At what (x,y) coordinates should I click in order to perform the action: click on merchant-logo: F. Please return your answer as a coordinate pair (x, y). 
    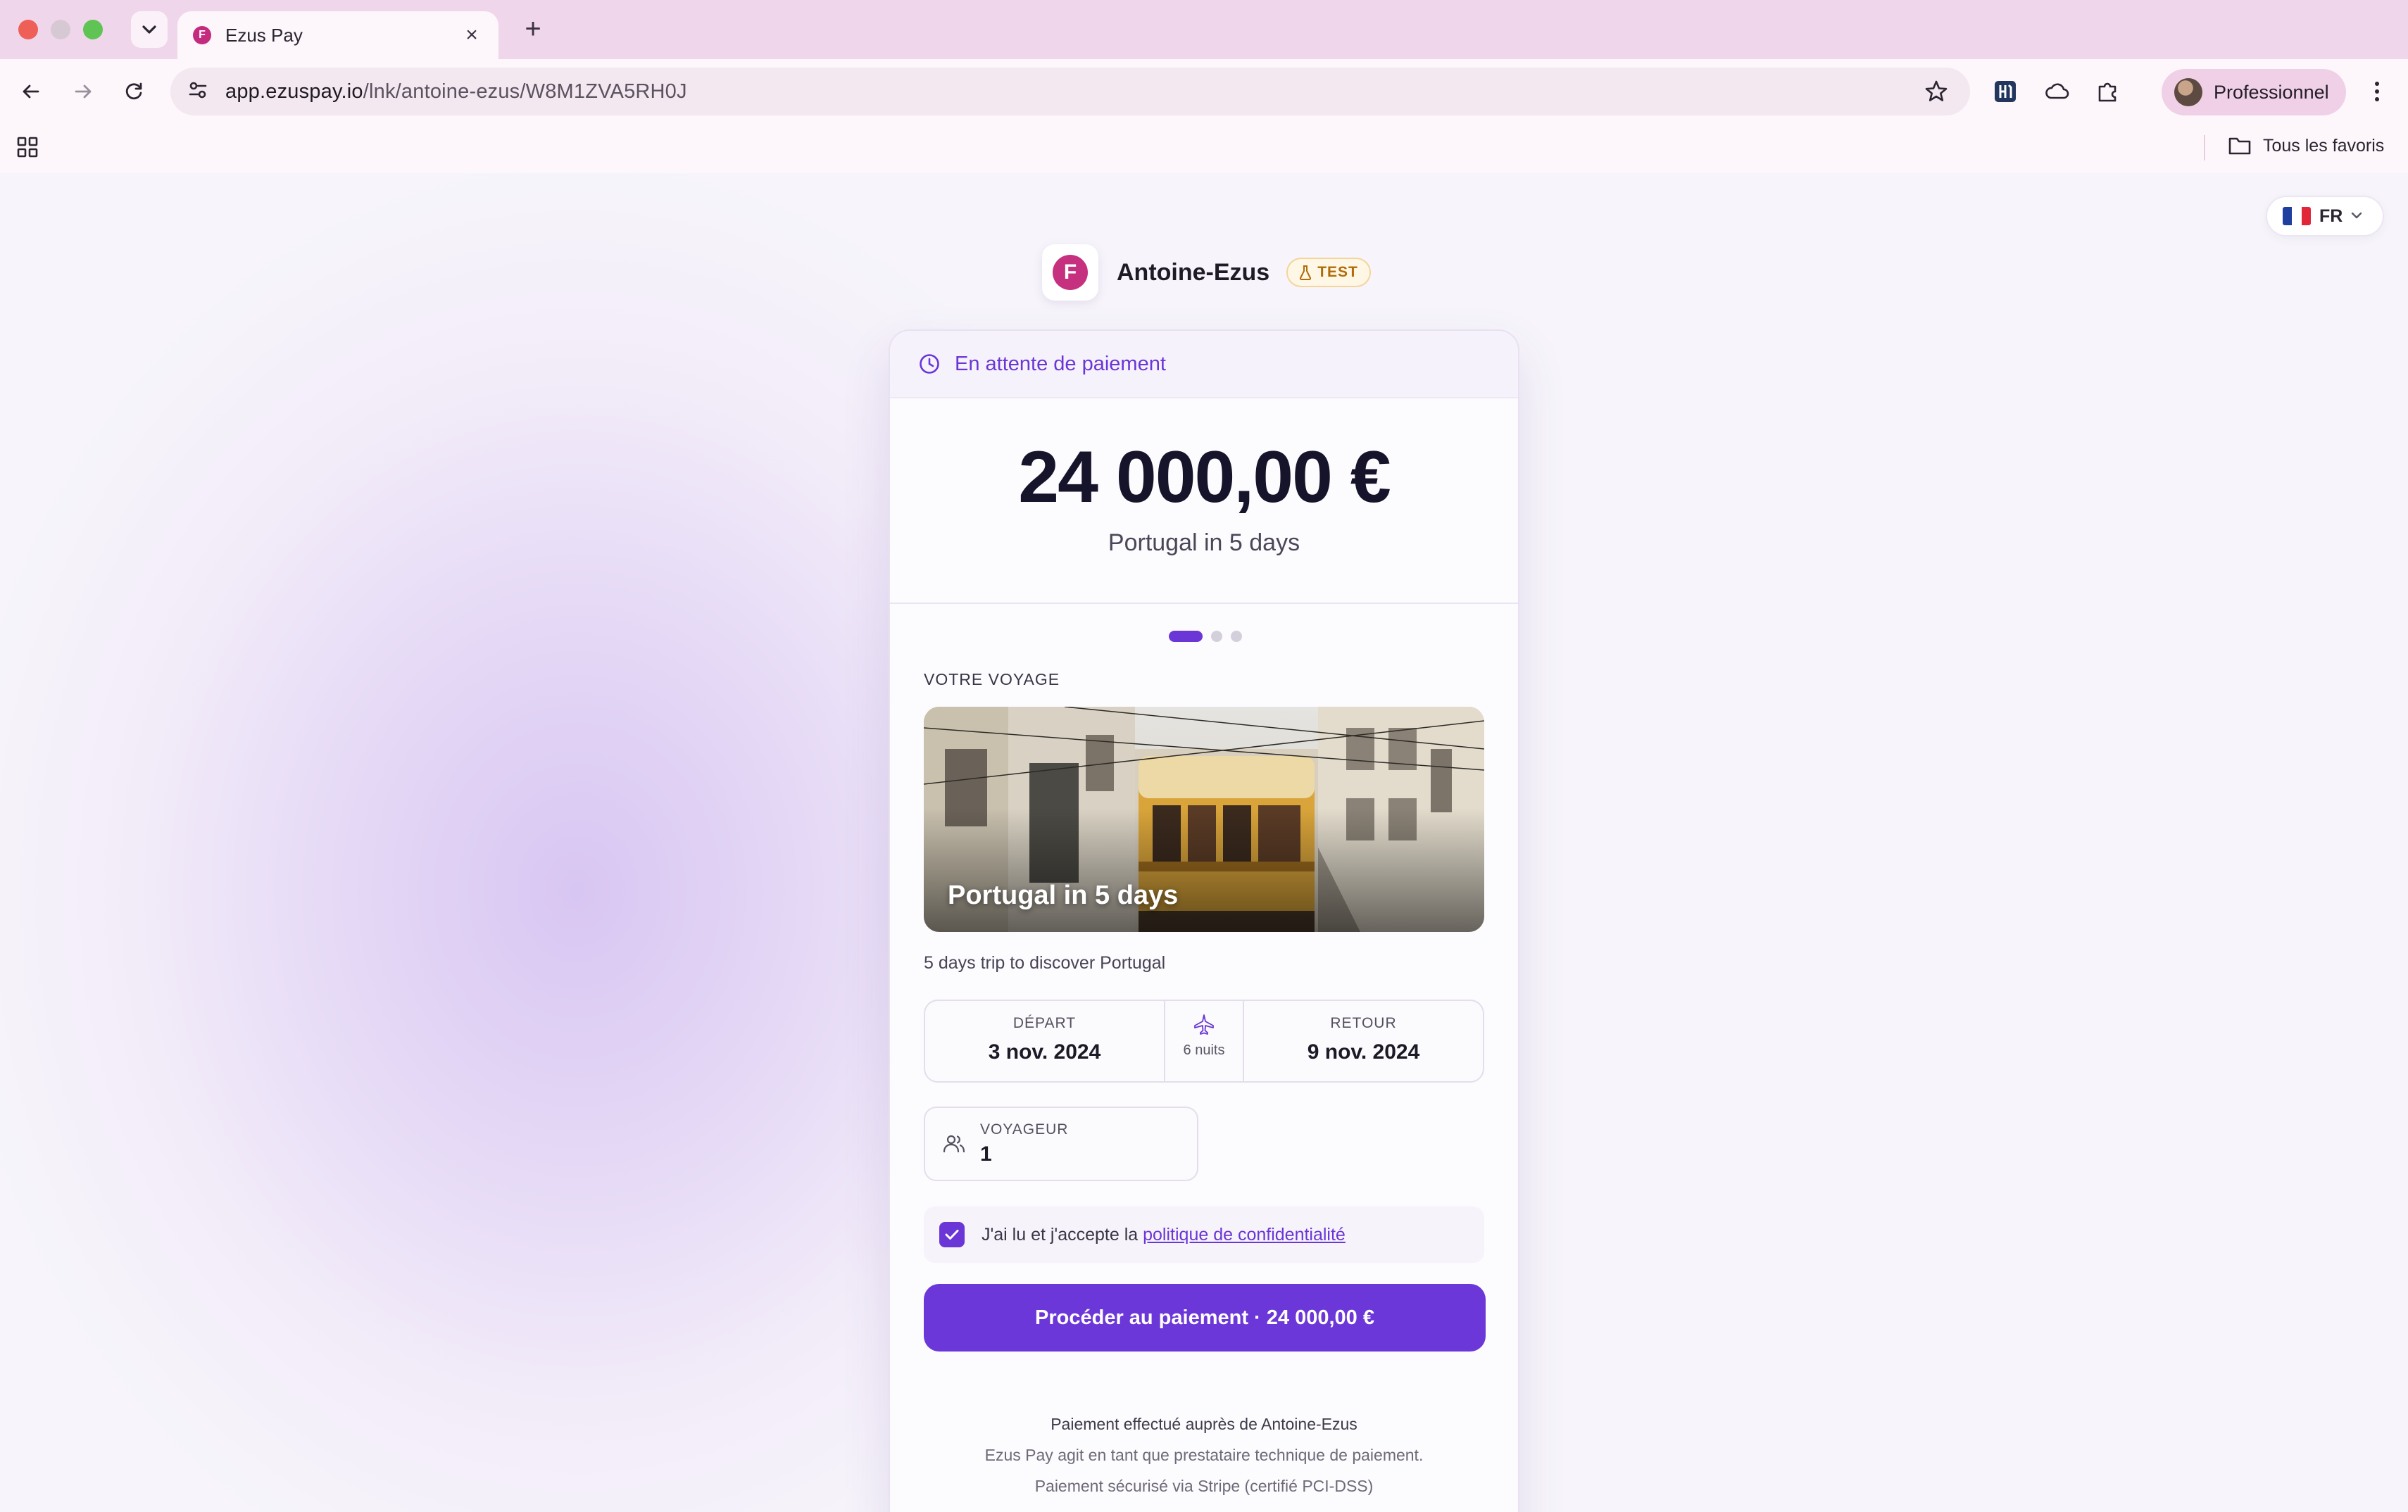
    Looking at the image, I should click on (1070, 273).